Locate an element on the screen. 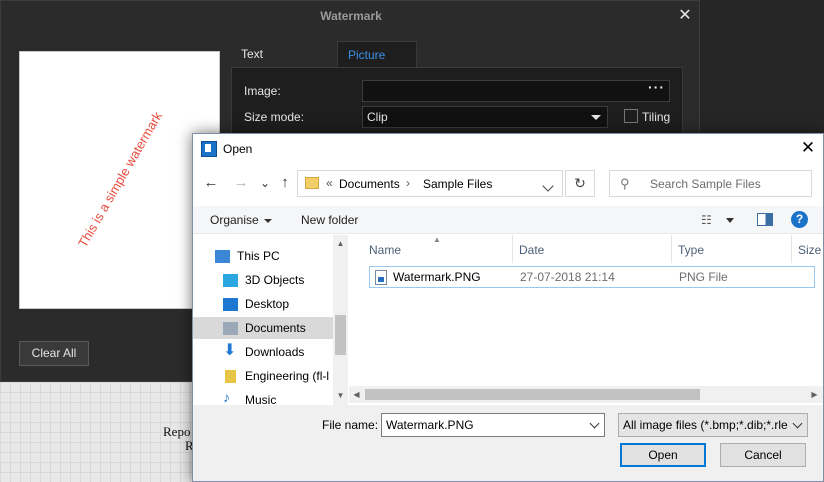 The height and width of the screenshot is (482, 824). tree-item-this-pc: This PC is located at coordinates (263, 256).